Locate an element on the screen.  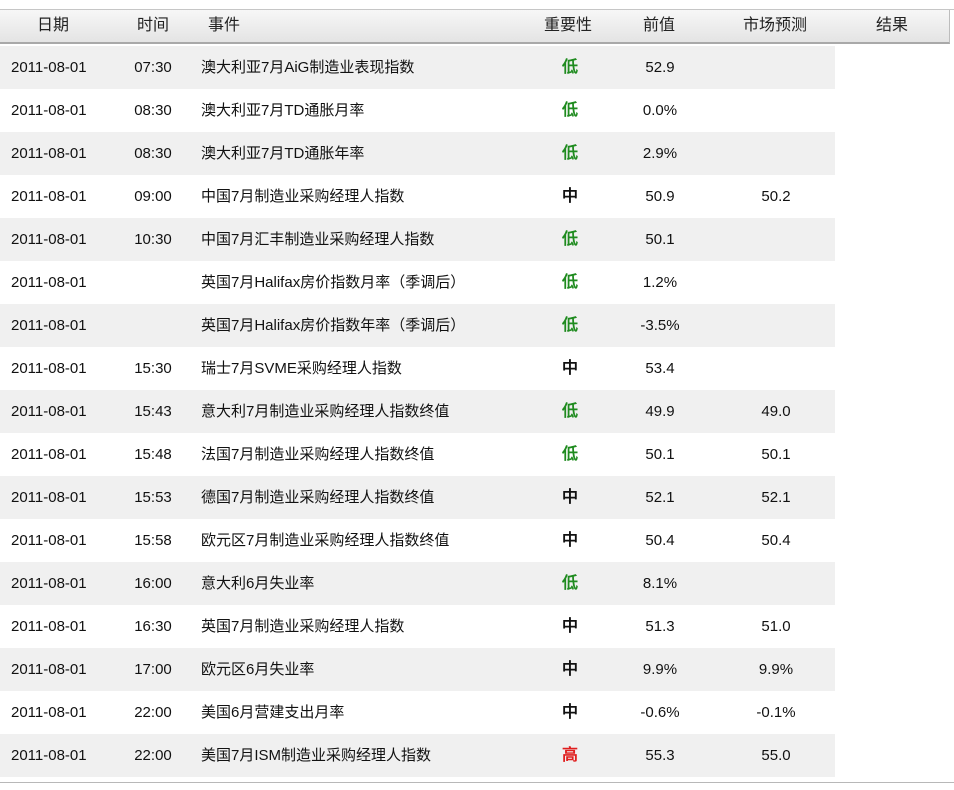
previous-cell: 9.9% is located at coordinates (660, 669).